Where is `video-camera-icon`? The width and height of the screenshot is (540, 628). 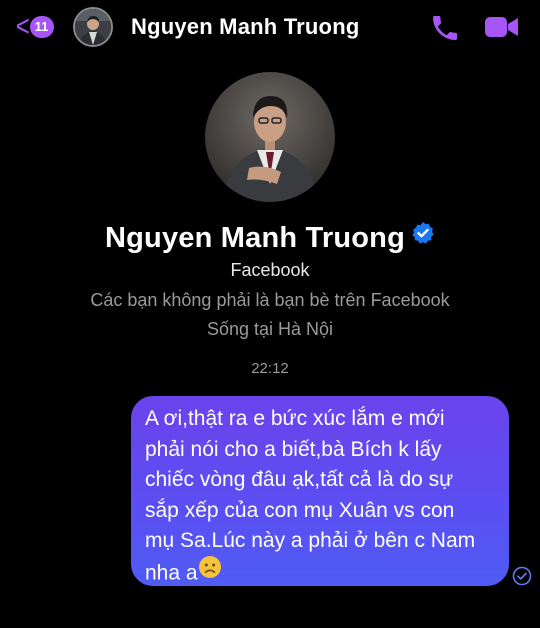
video-camera-icon is located at coordinates (502, 29).